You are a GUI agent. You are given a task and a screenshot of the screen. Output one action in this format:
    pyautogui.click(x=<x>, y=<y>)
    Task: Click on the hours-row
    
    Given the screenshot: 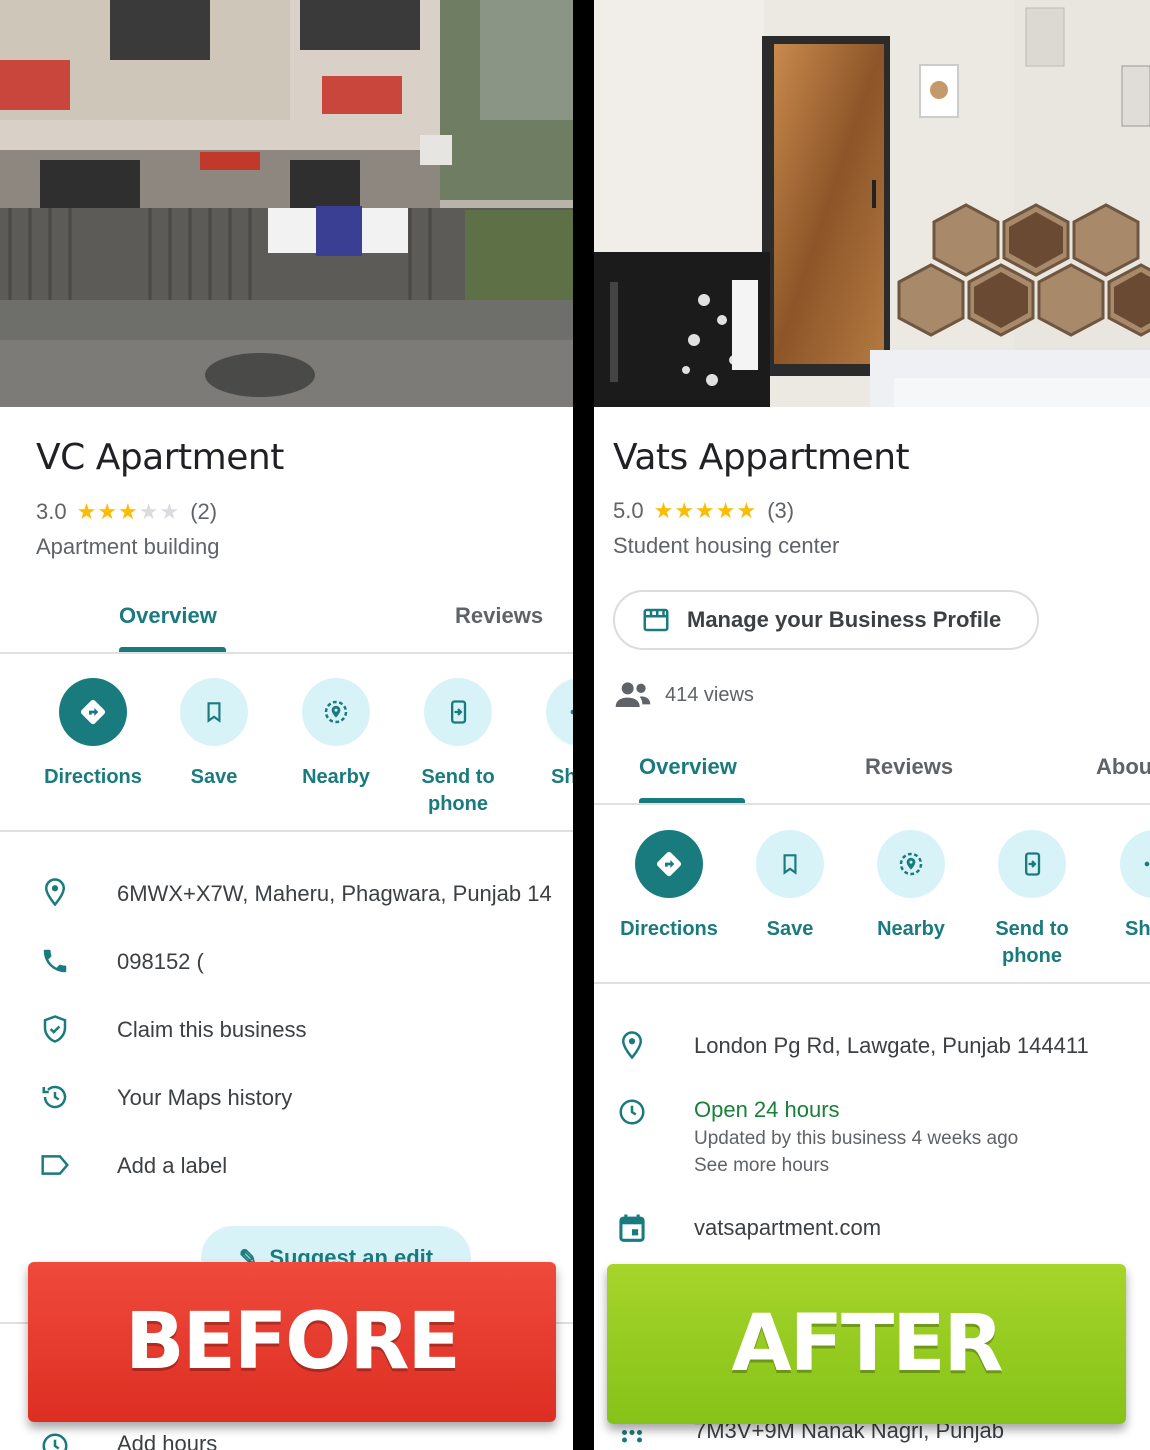 What is the action you would take?
    pyautogui.click(x=632, y=1112)
    